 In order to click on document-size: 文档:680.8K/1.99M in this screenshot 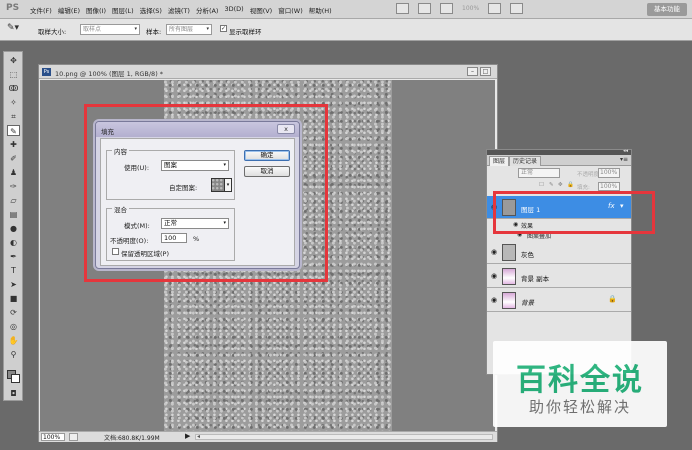, I will do `click(132, 438)`.